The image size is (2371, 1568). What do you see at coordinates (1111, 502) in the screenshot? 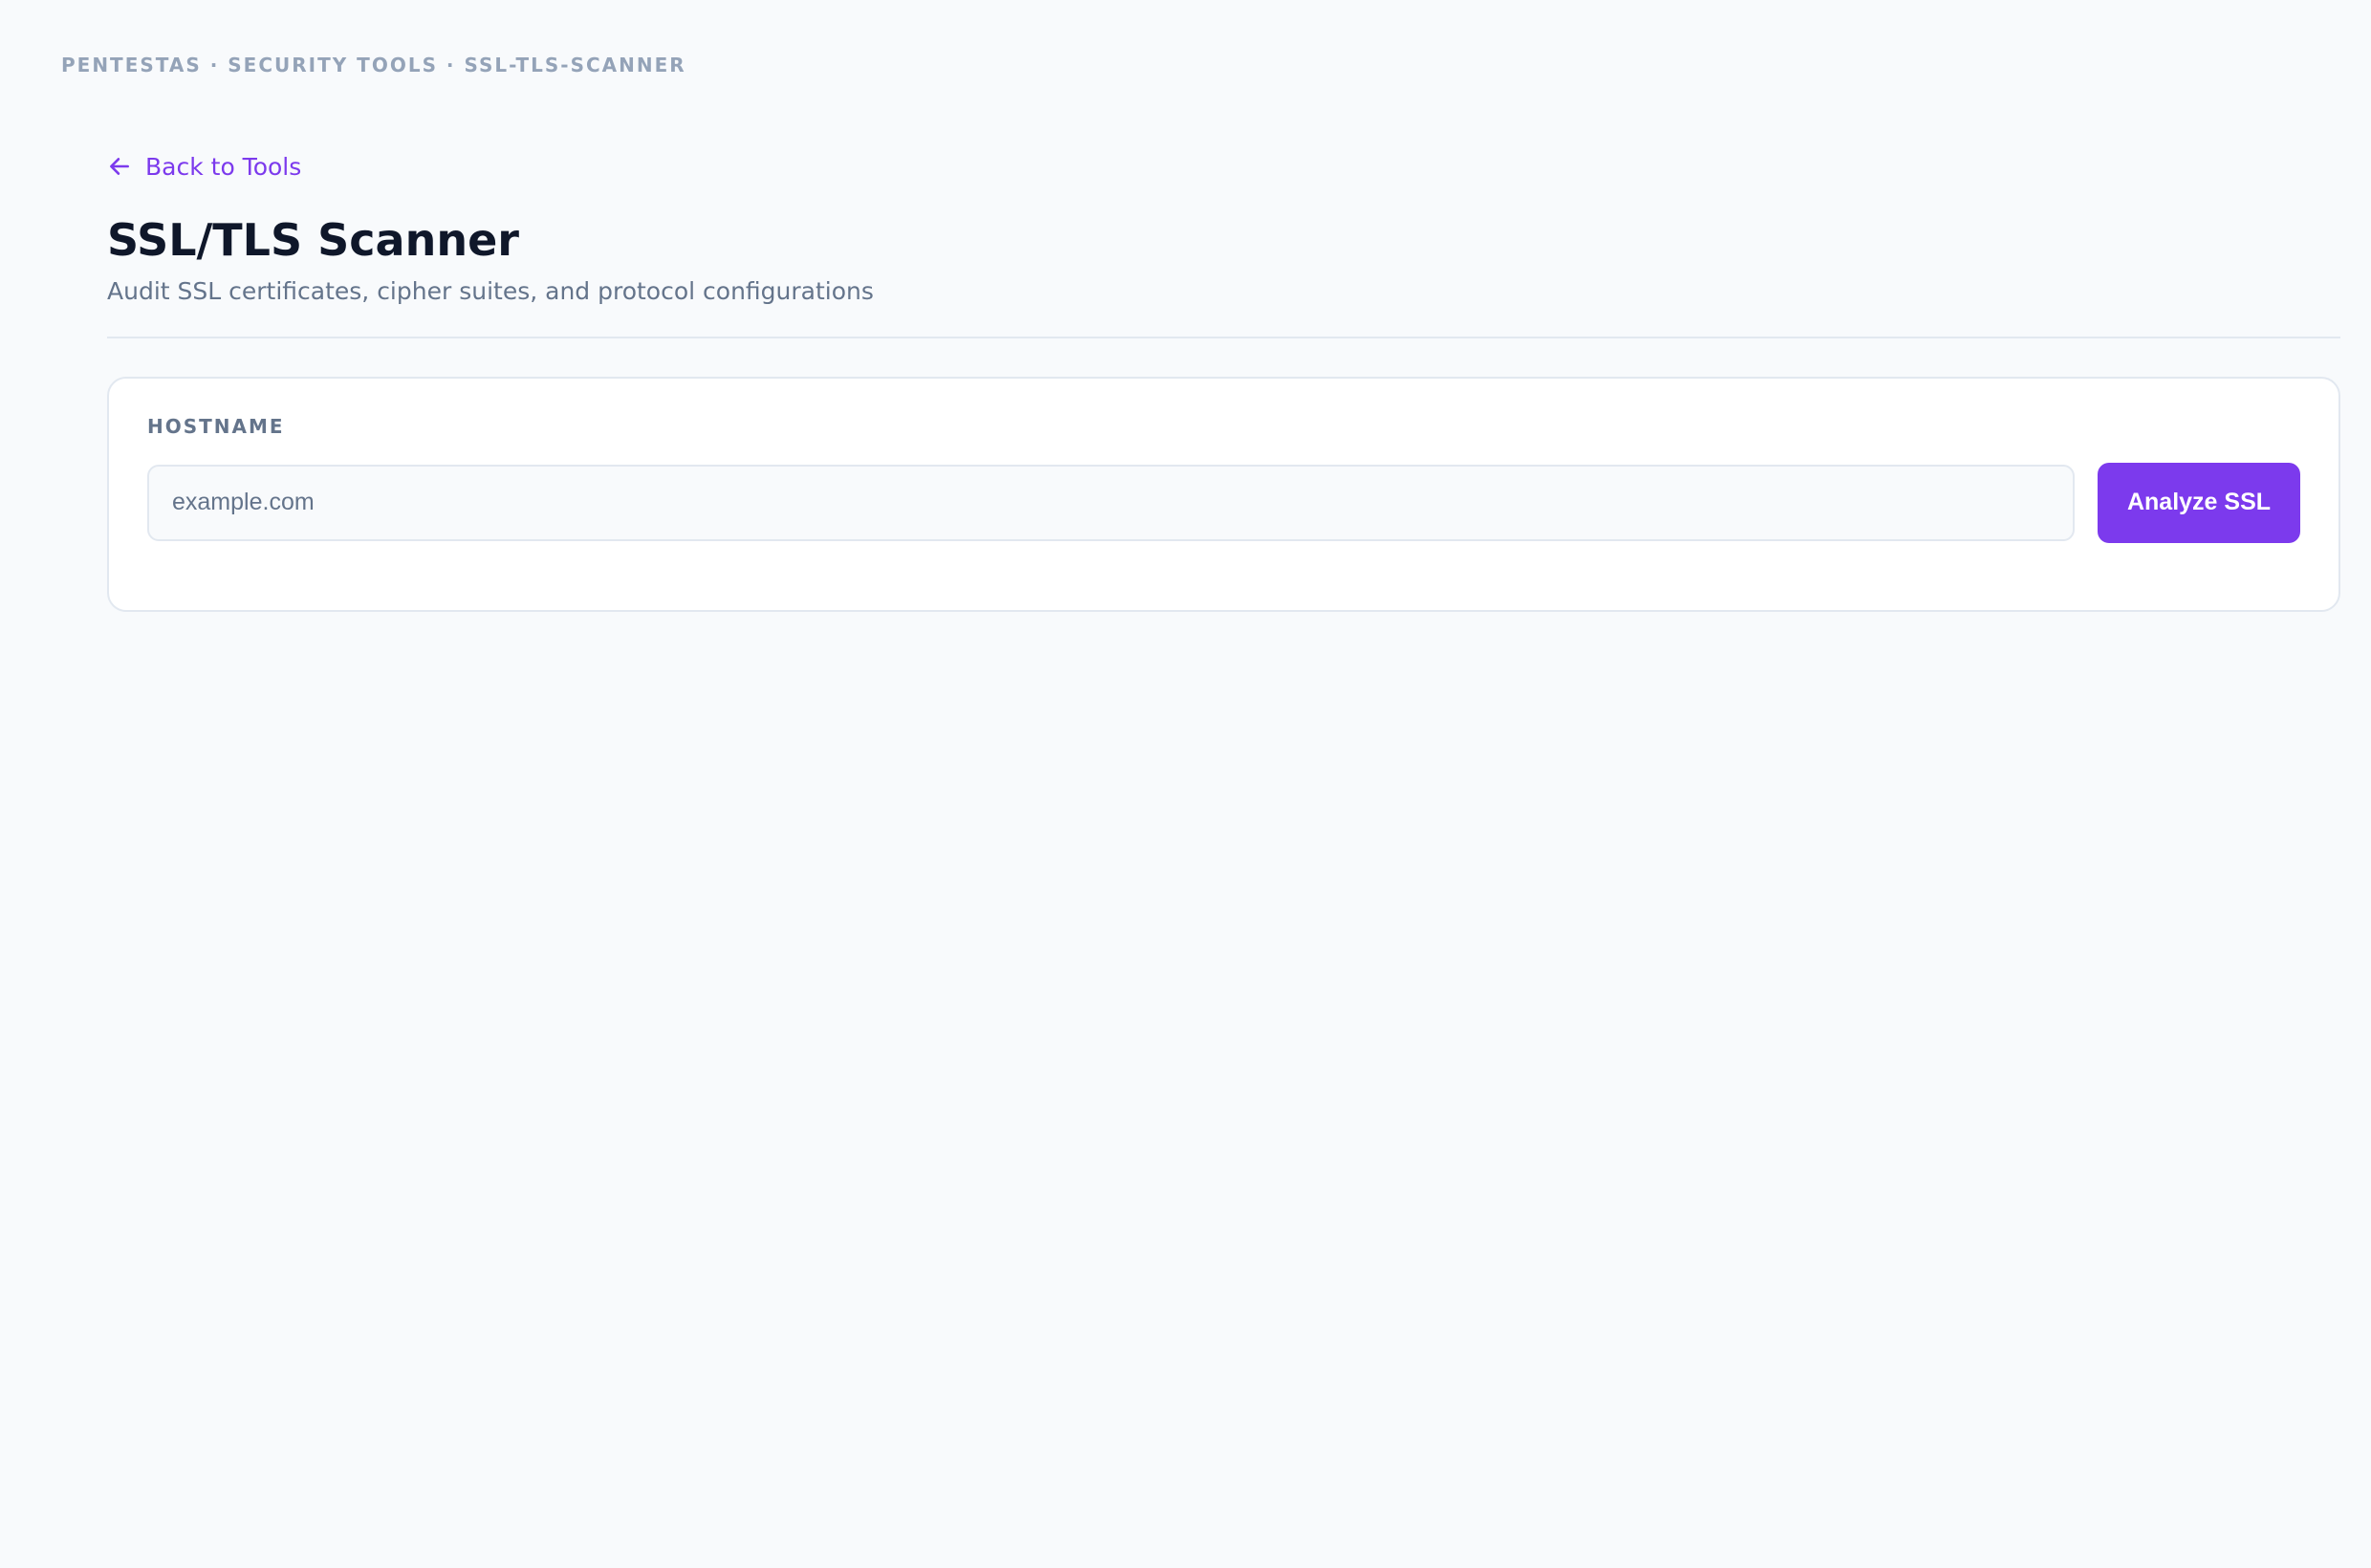
I see `hostname-input` at bounding box center [1111, 502].